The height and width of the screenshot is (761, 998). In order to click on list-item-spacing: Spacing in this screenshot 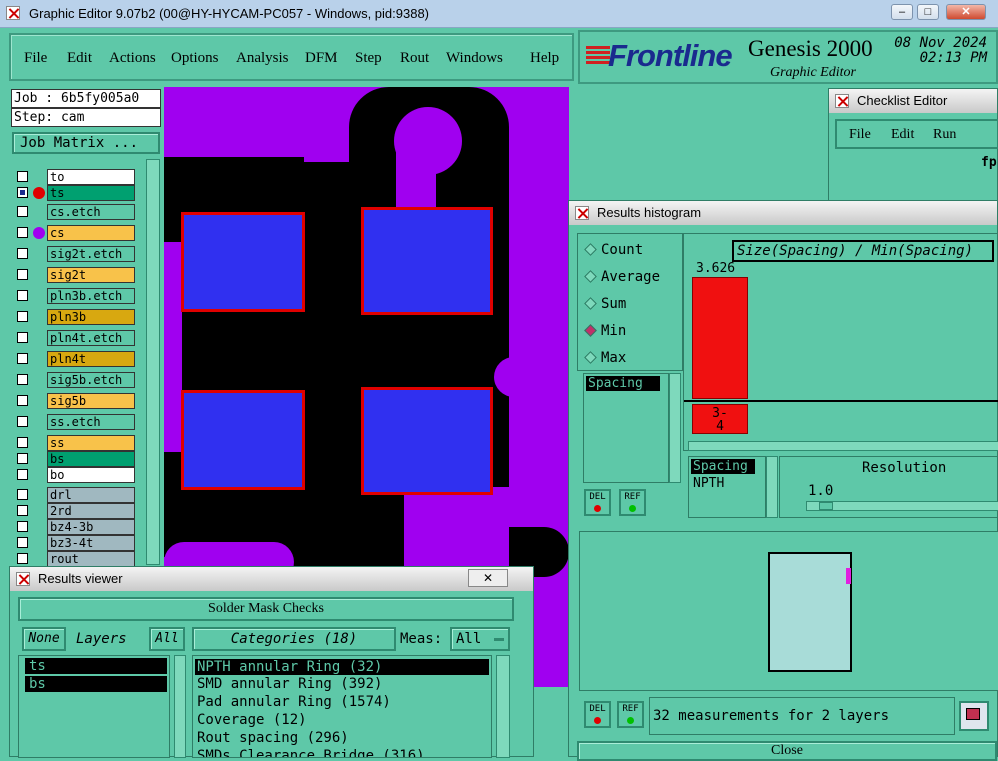, I will do `click(623, 383)`.